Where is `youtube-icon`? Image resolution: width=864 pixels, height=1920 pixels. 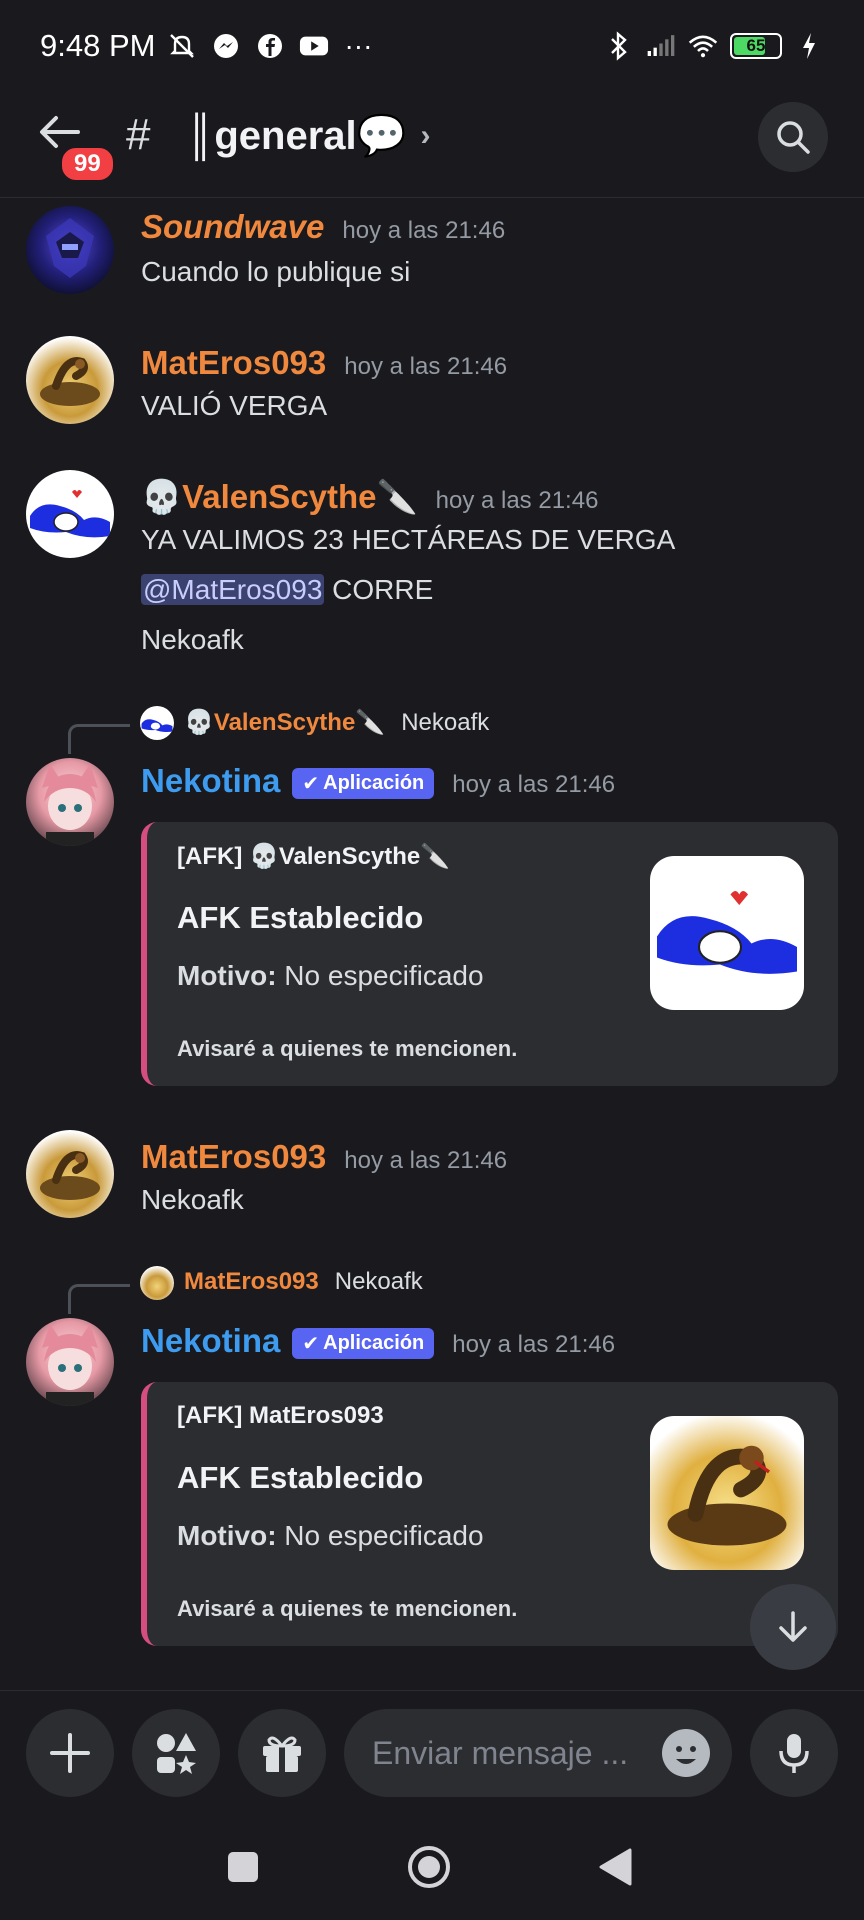 youtube-icon is located at coordinates (314, 46).